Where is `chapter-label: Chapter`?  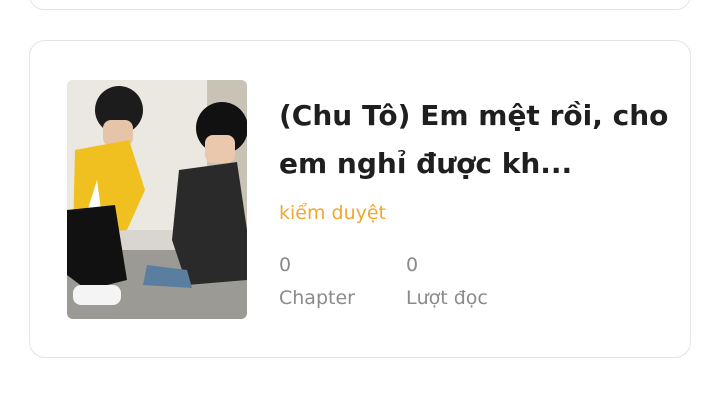 chapter-label: Chapter is located at coordinates (317, 298).